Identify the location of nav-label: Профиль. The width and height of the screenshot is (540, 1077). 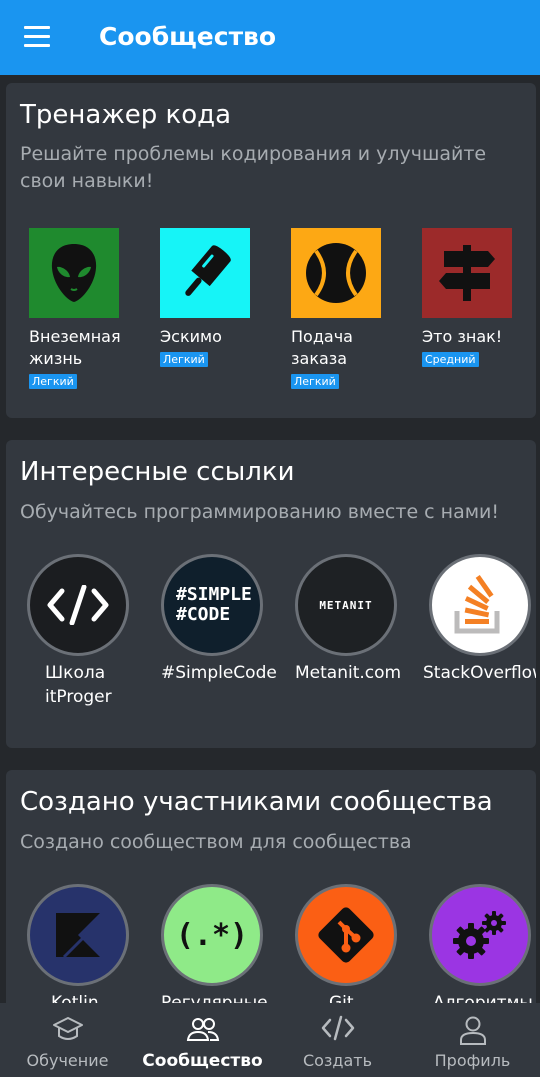
(472, 1060).